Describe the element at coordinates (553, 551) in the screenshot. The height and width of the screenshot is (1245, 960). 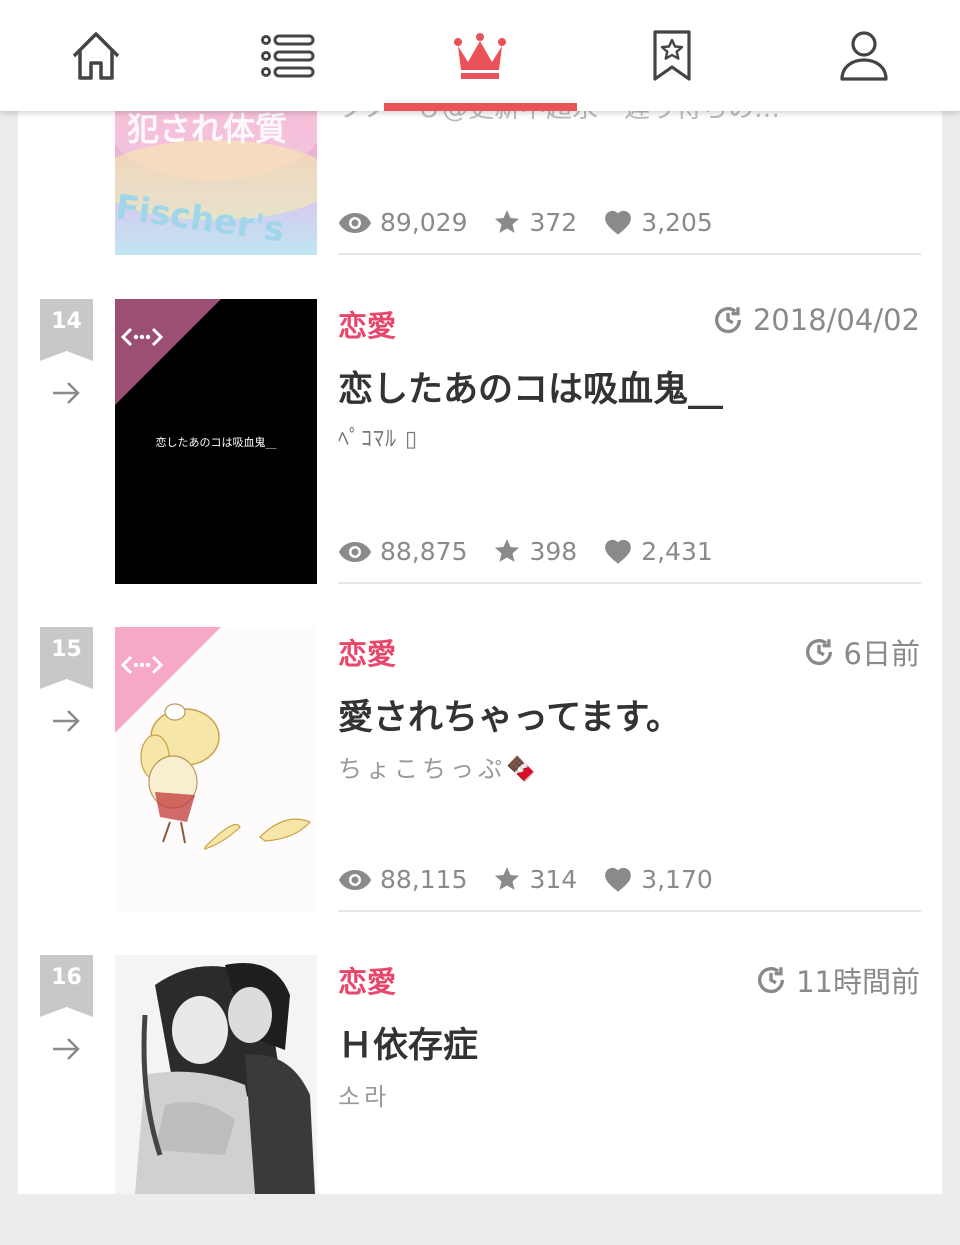
I see `star-count: 398` at that location.